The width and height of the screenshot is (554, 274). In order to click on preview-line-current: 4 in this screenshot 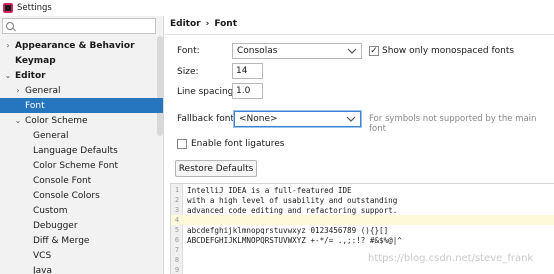, I will do `click(362, 220)`.